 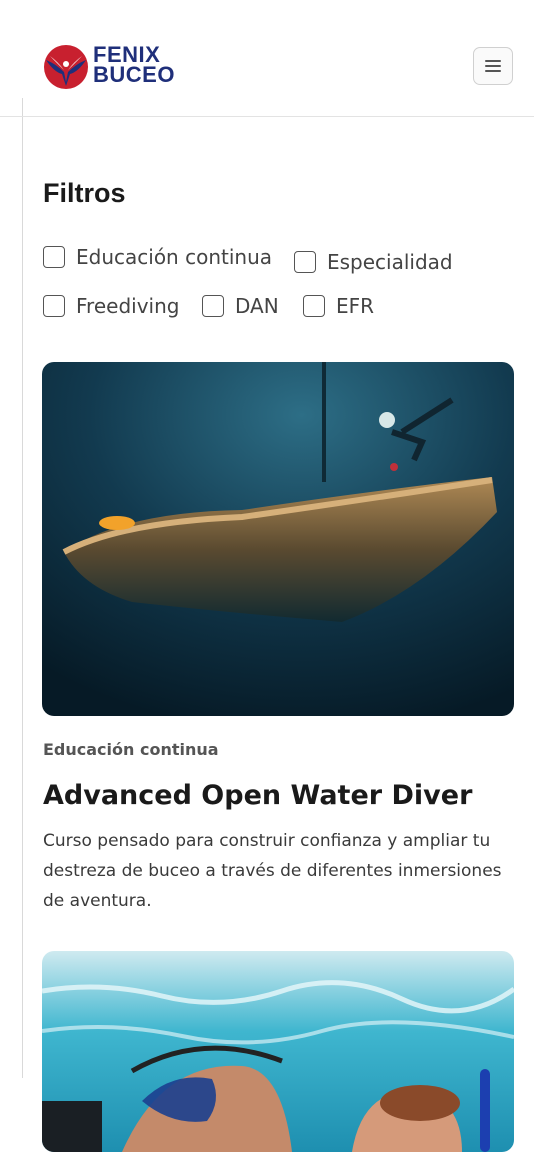 I want to click on filter-label: Especialidad, so click(x=390, y=262).